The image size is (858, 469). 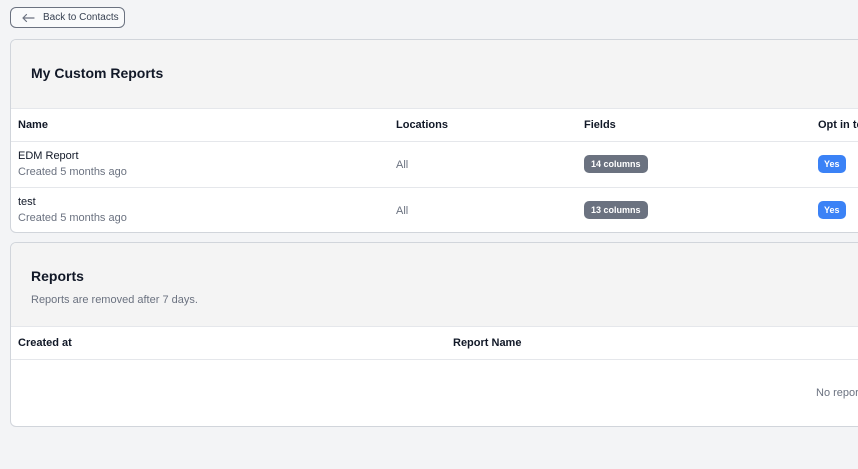 I want to click on custom-reports-table-header: Name Locations Fields Opt in to, so click(x=434, y=125).